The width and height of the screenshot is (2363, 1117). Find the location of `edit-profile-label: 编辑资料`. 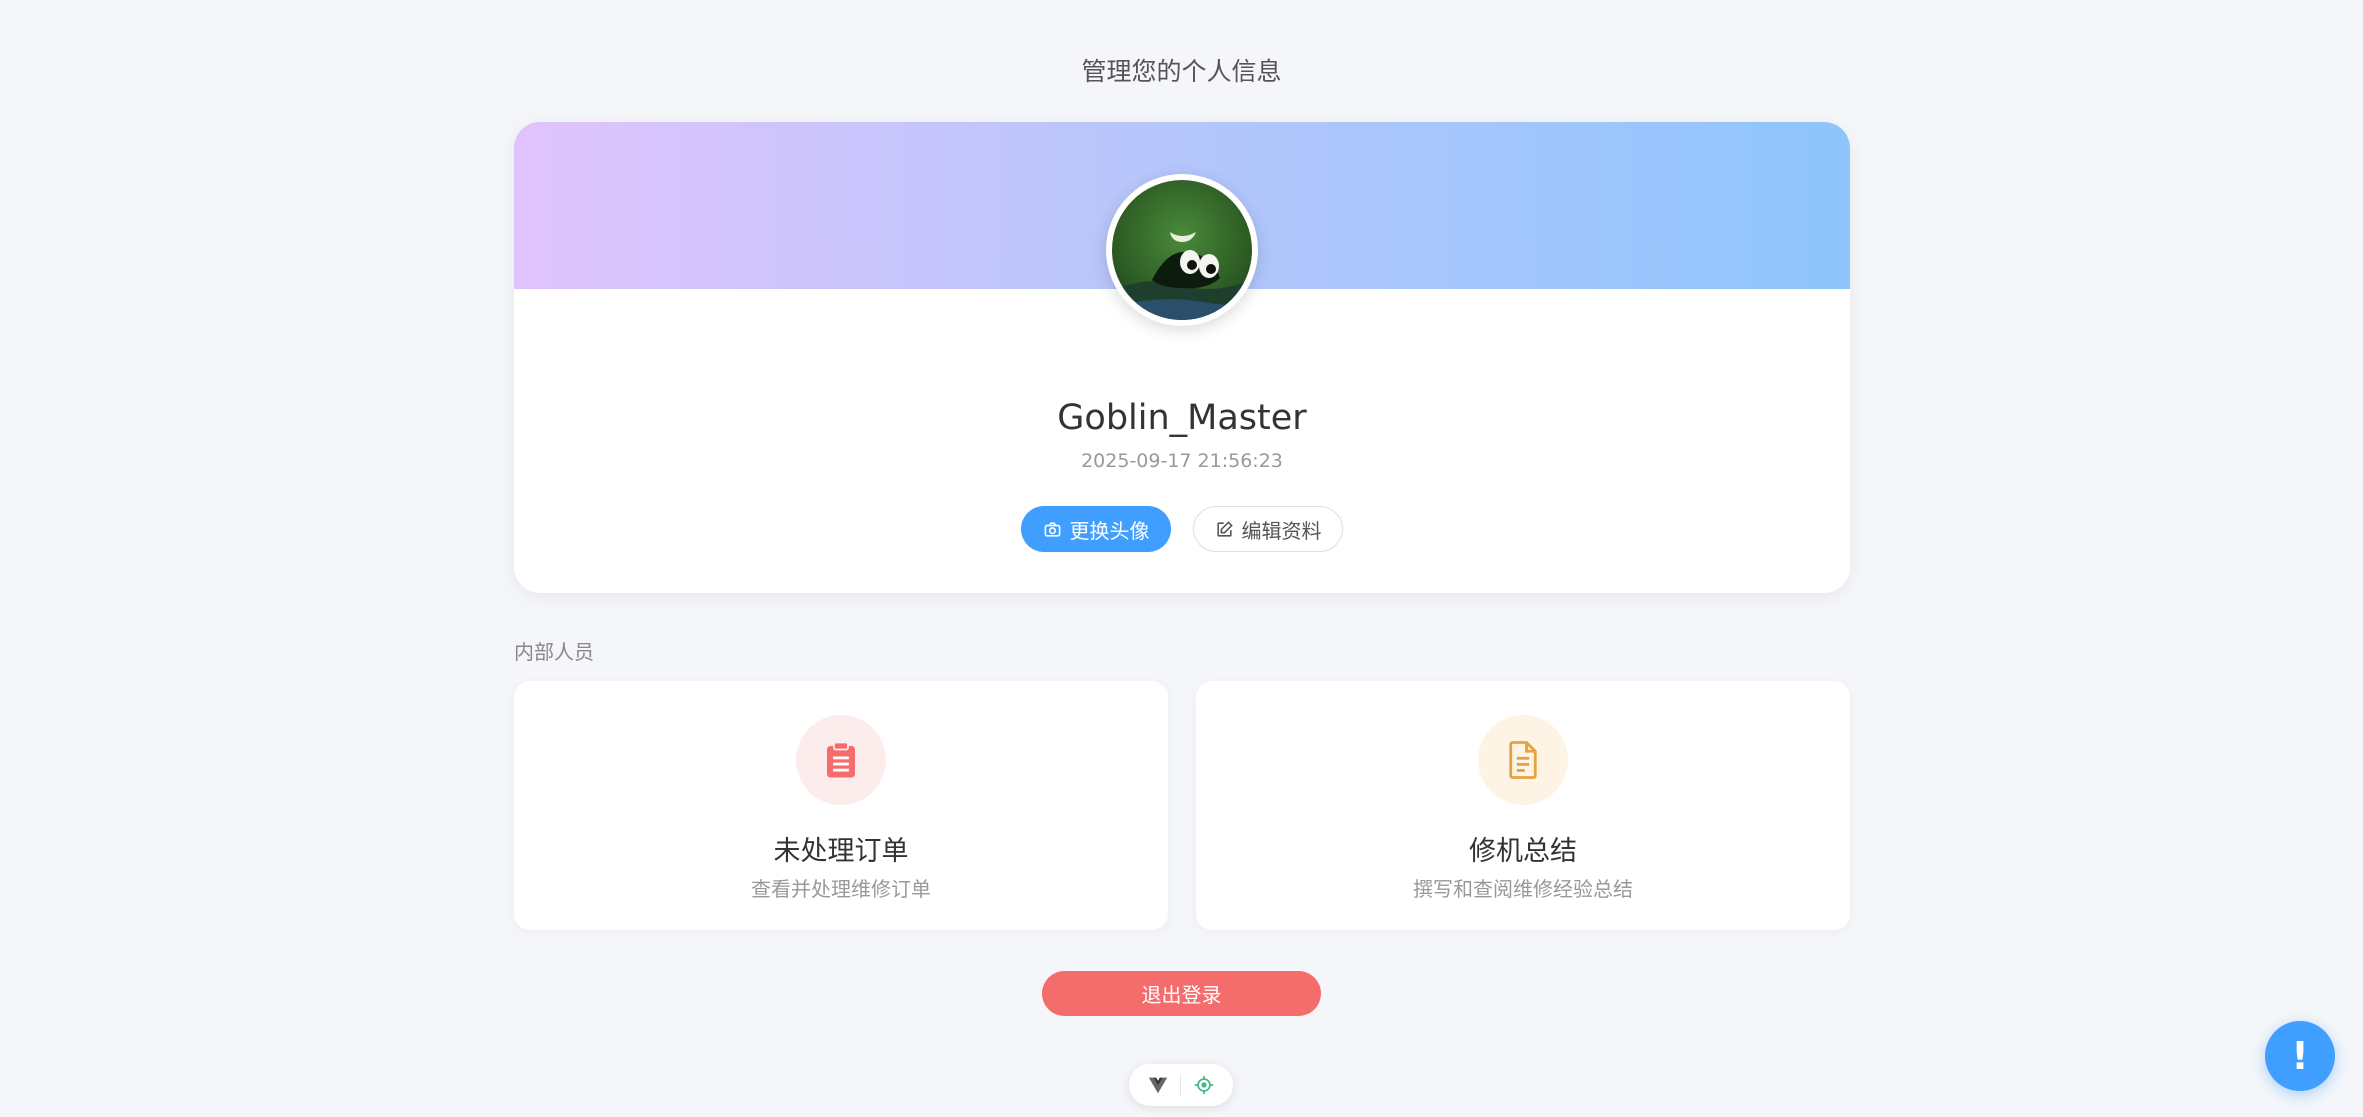

edit-profile-label: 编辑资料 is located at coordinates (1281, 530).